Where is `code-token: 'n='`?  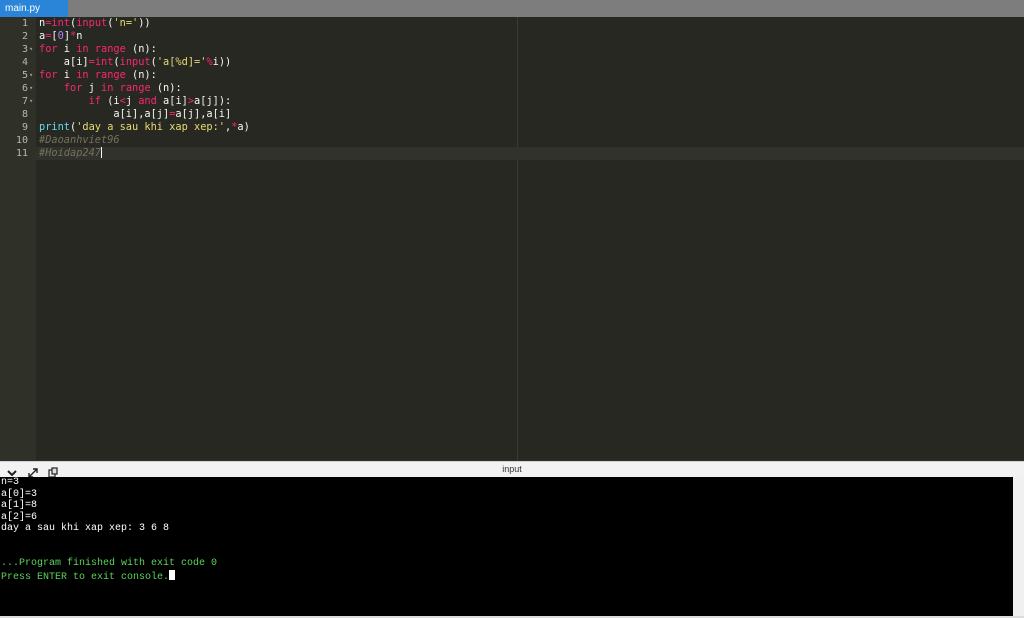 code-token: 'n=' is located at coordinates (126, 23).